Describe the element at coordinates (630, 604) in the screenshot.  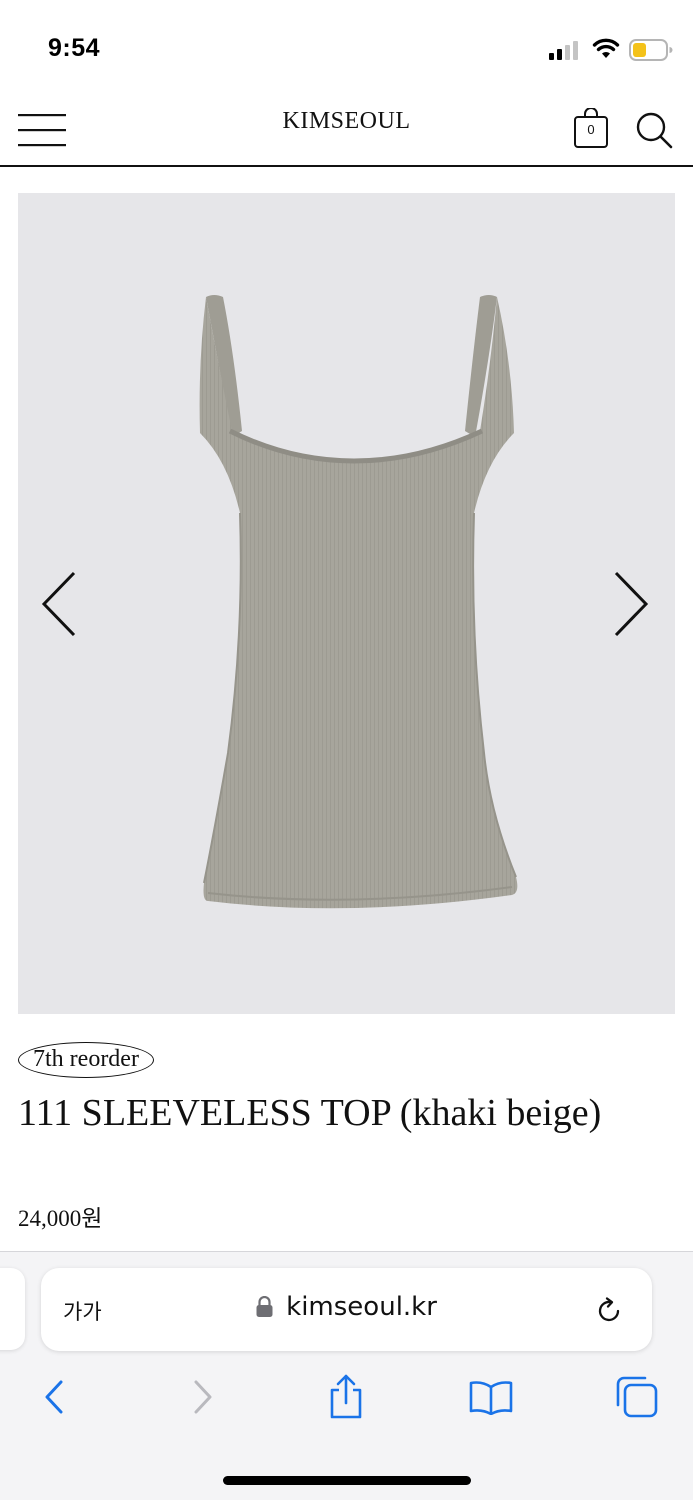
I see `chevron-right-icon` at that location.